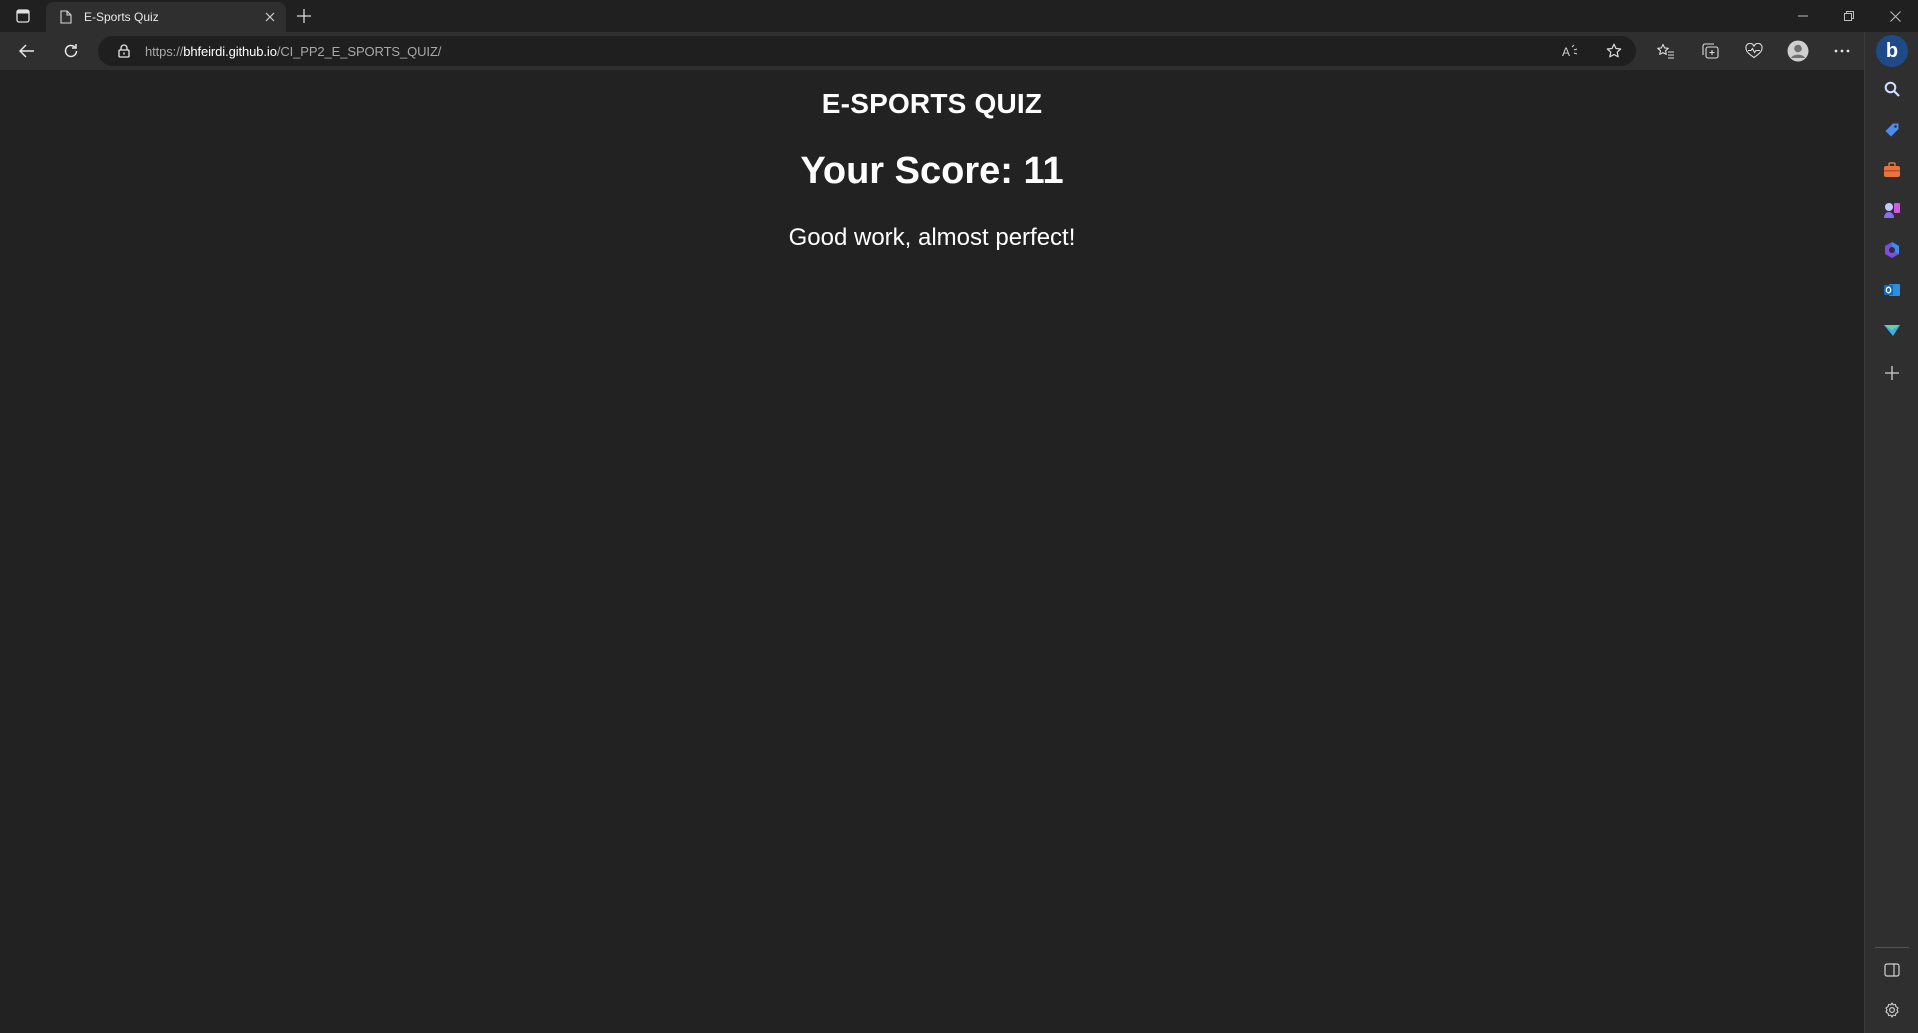 The height and width of the screenshot is (1033, 1918). What do you see at coordinates (1666, 51) in the screenshot?
I see `favorites-icon` at bounding box center [1666, 51].